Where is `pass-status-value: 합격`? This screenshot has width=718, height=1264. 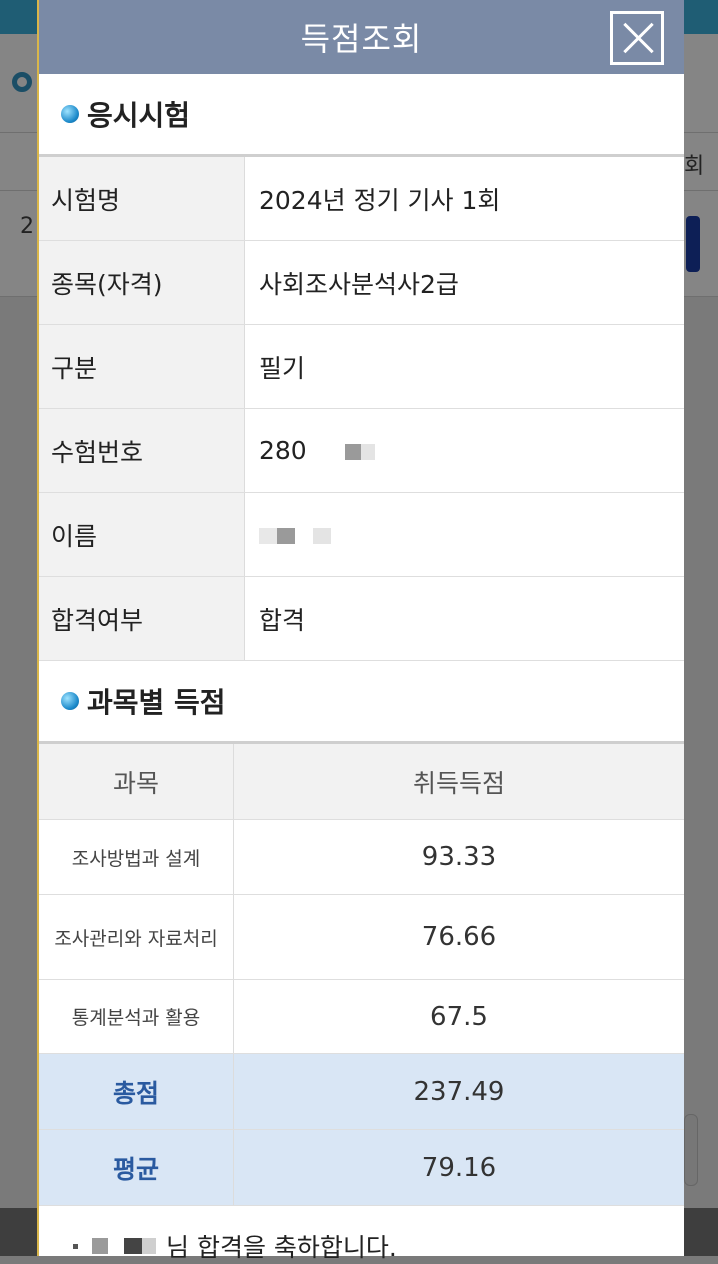
pass-status-value: 합격 is located at coordinates (464, 618).